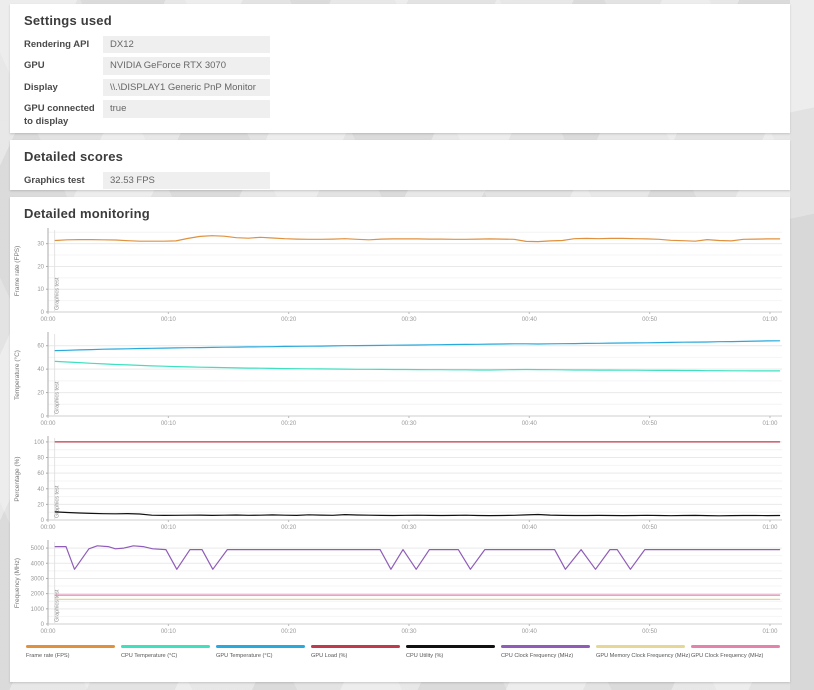 The image size is (814, 690). I want to click on y-tick-label: 4000, so click(38, 564).